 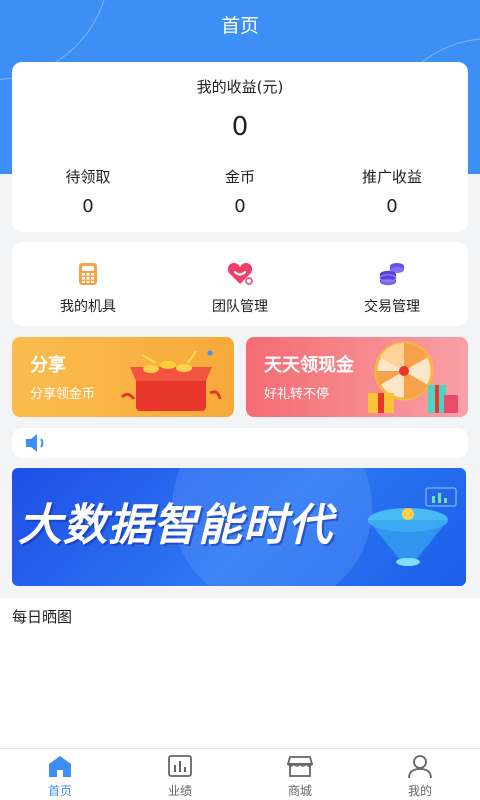 I want to click on stat-coins: 金币 0, so click(x=240, y=192).